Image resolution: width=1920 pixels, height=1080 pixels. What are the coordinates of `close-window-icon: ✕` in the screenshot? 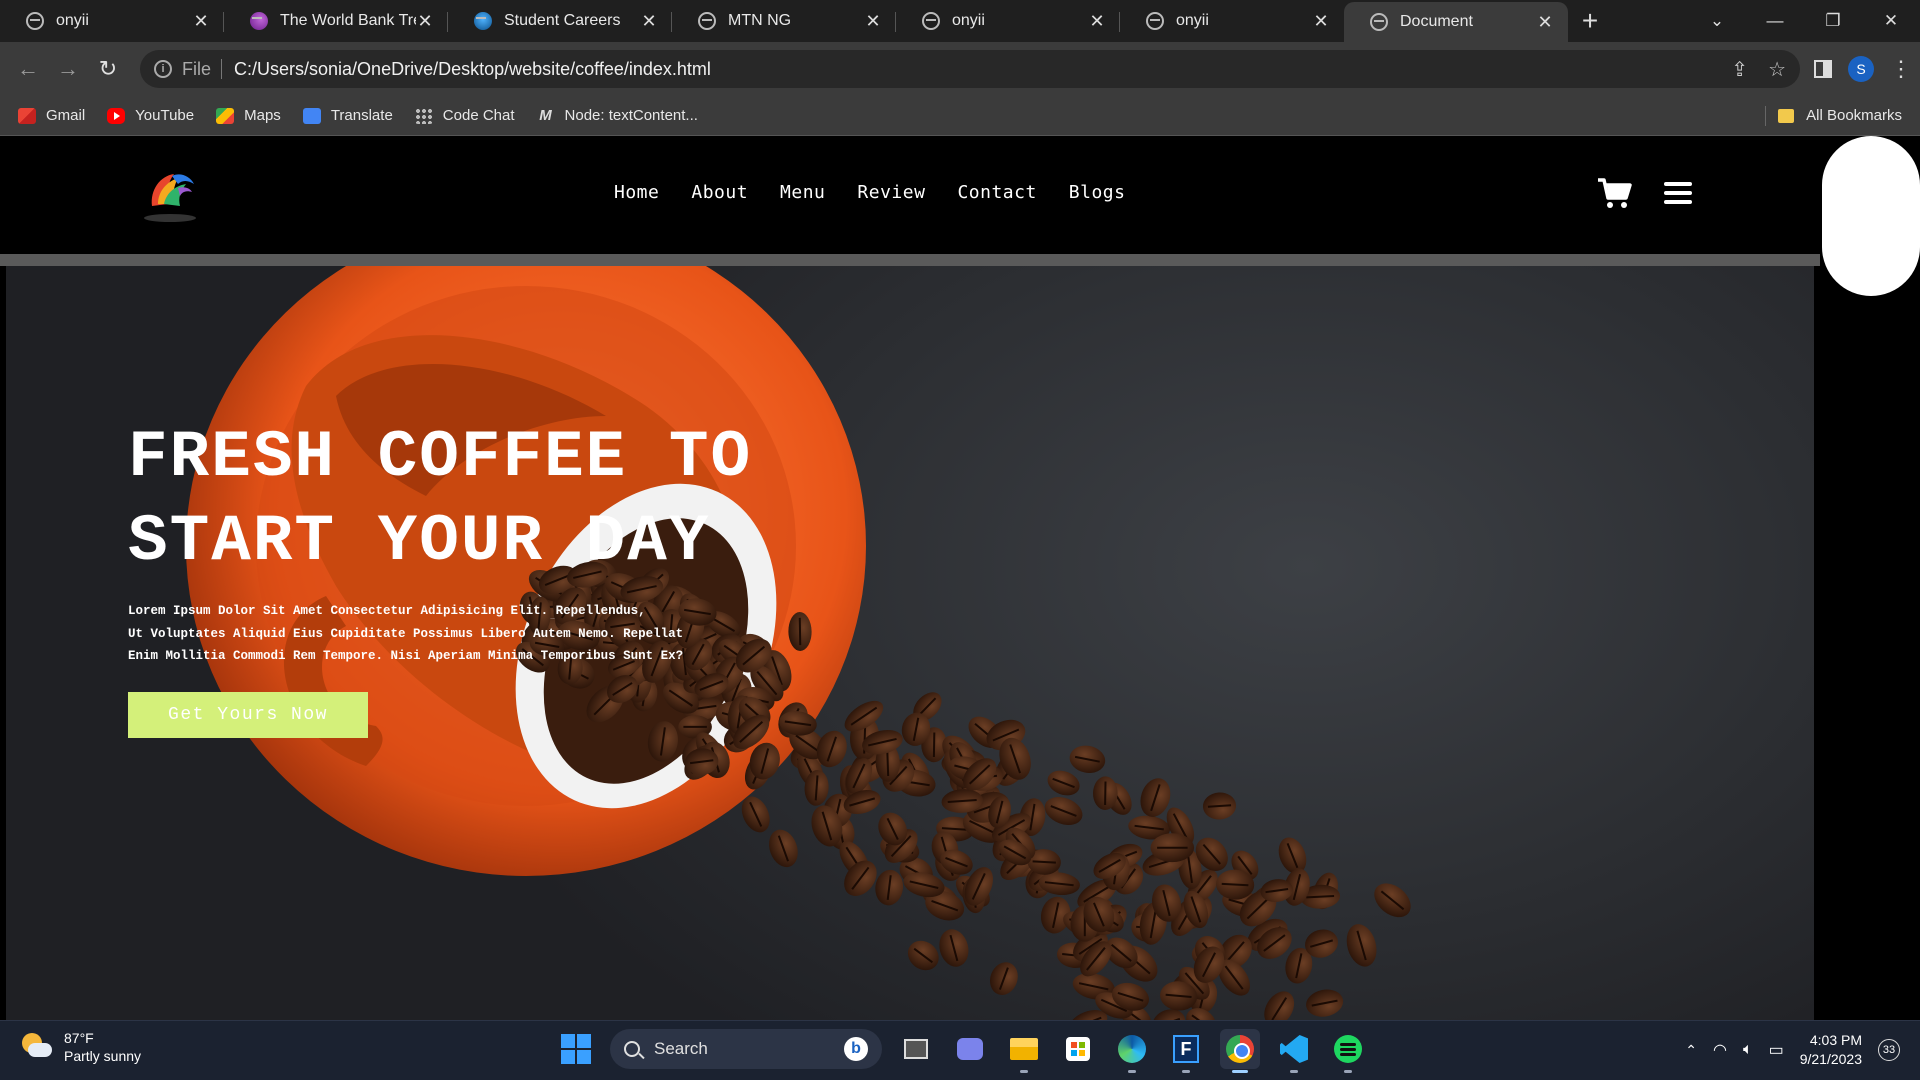 It's located at (1891, 21).